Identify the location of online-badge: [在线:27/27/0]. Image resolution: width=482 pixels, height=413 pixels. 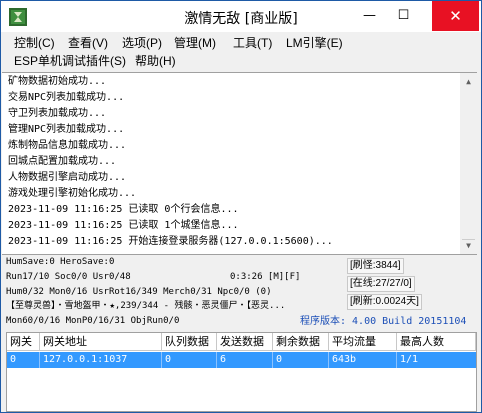
(381, 284).